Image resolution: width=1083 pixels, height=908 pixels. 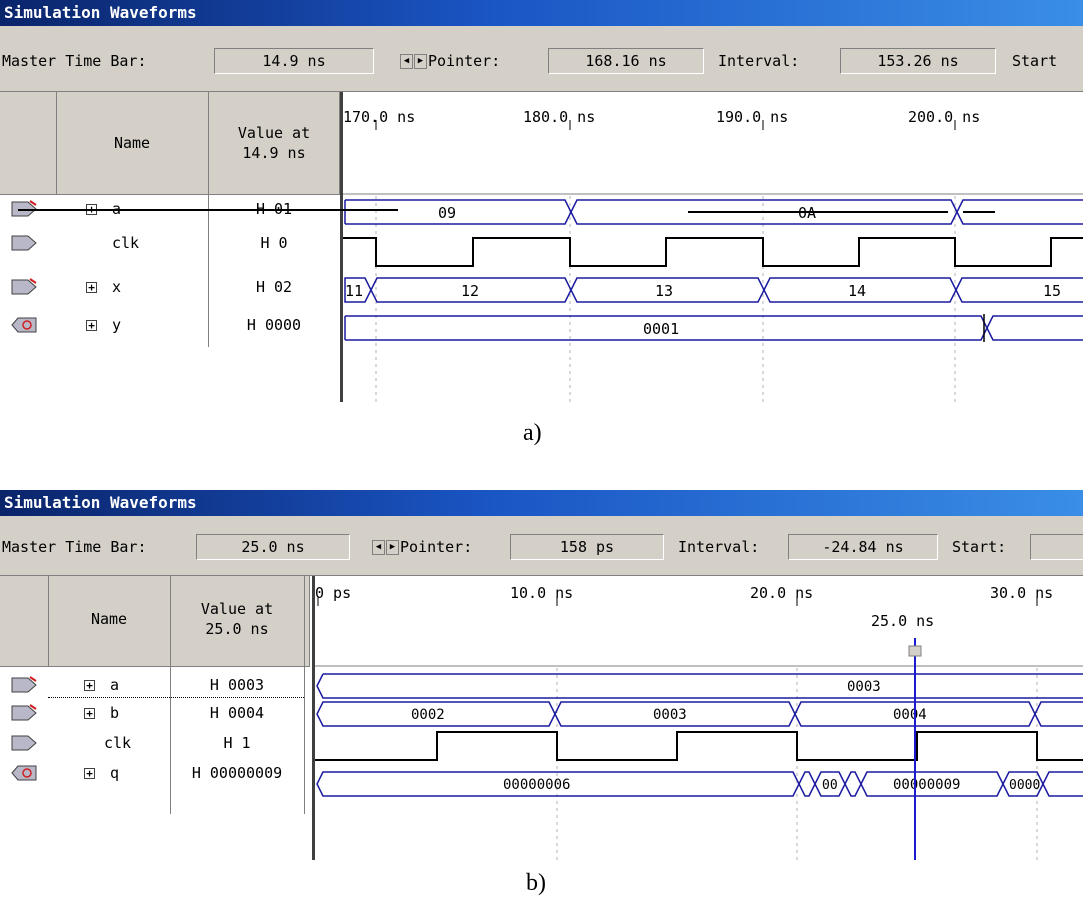 What do you see at coordinates (979, 547) in the screenshot?
I see `start-label: Start:` at bounding box center [979, 547].